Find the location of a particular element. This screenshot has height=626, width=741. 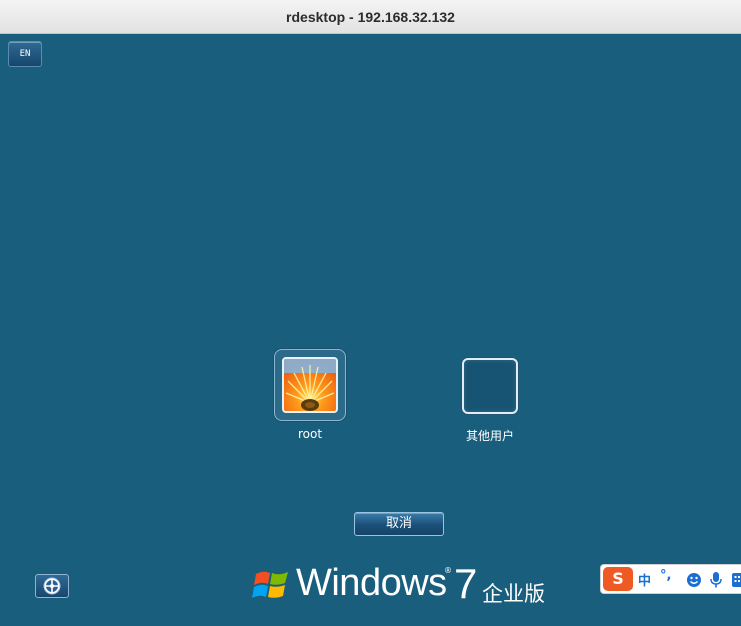

ime-mode-toggle: 中 is located at coordinates (644, 579).